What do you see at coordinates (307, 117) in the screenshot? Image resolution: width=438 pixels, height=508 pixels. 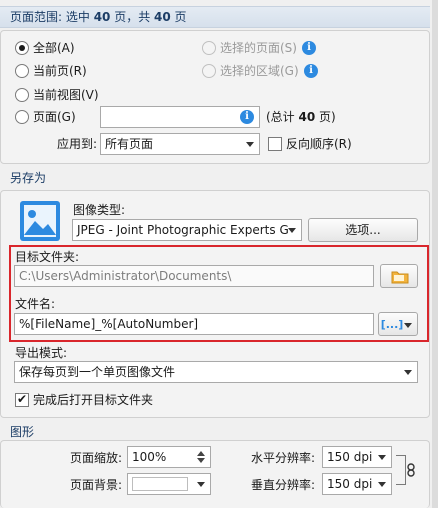 I see `total-pages-count: 40` at bounding box center [307, 117].